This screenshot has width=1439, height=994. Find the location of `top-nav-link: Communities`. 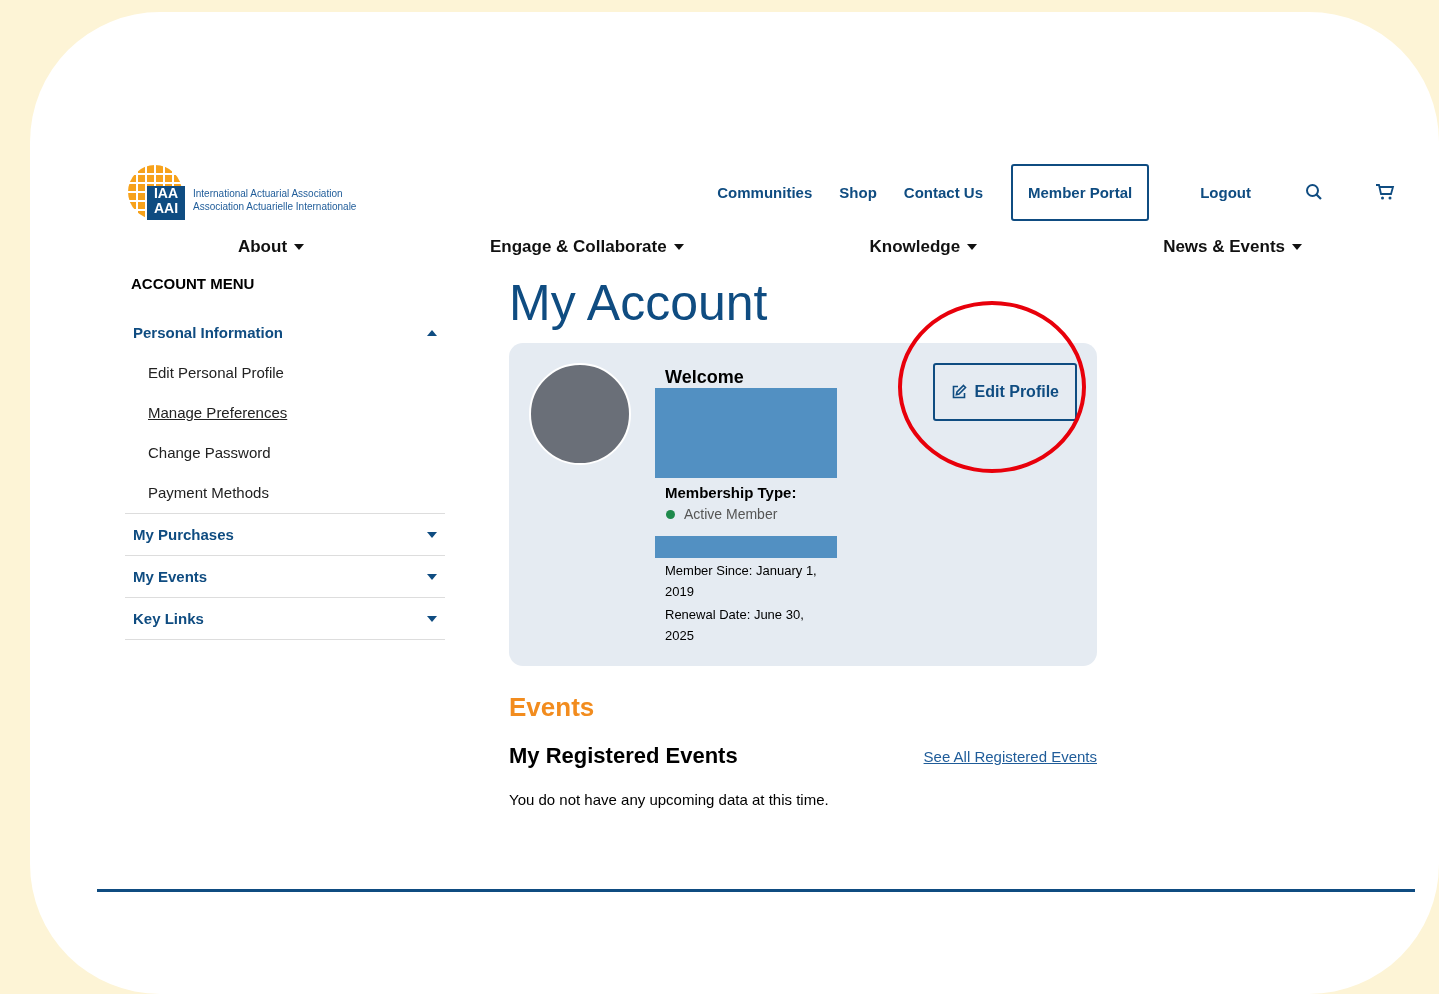

top-nav-link: Communities is located at coordinates (765, 192).